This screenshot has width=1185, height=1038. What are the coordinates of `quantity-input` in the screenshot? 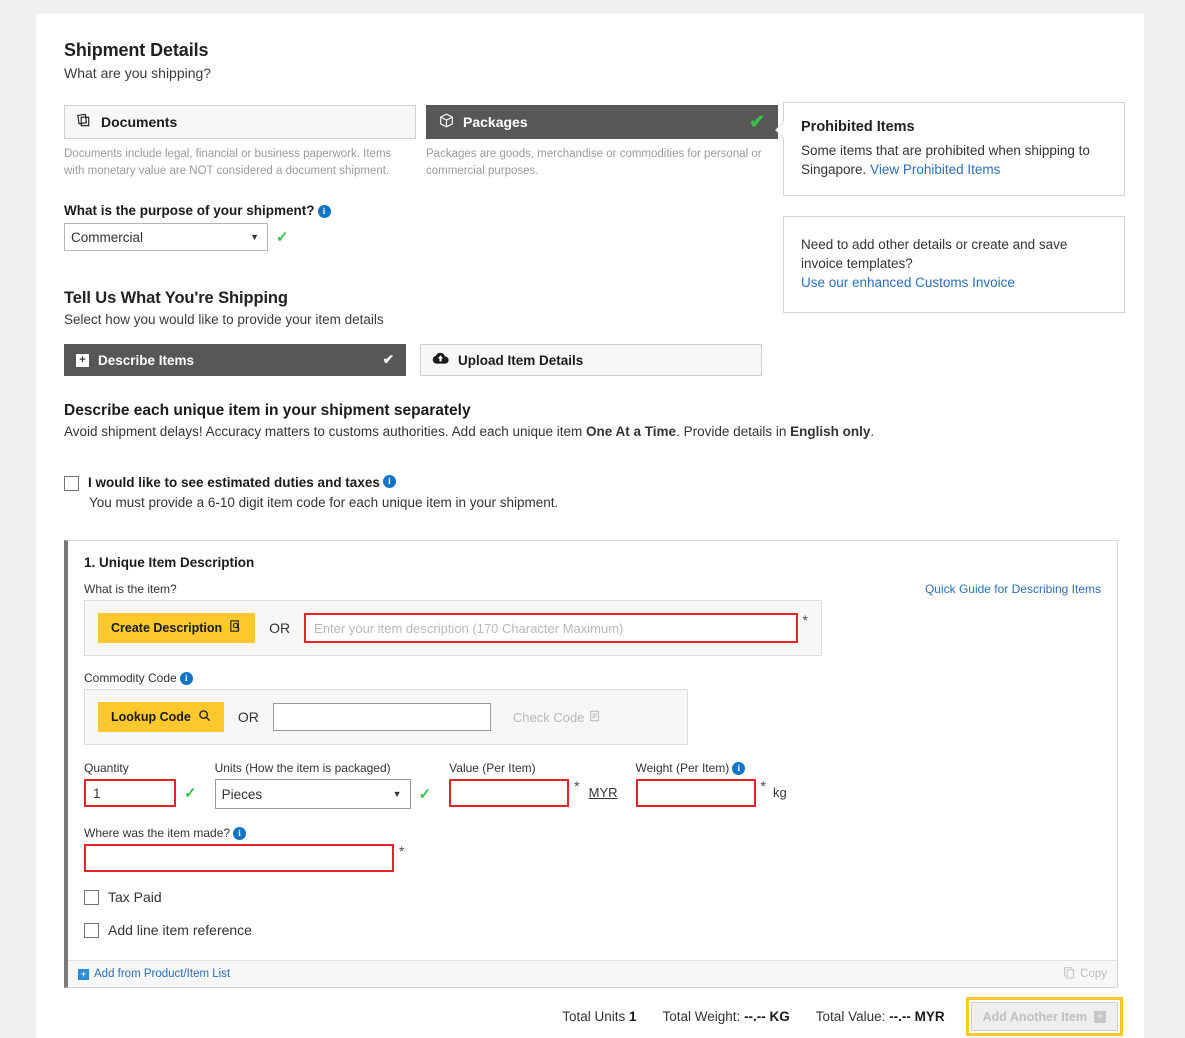 It's located at (130, 793).